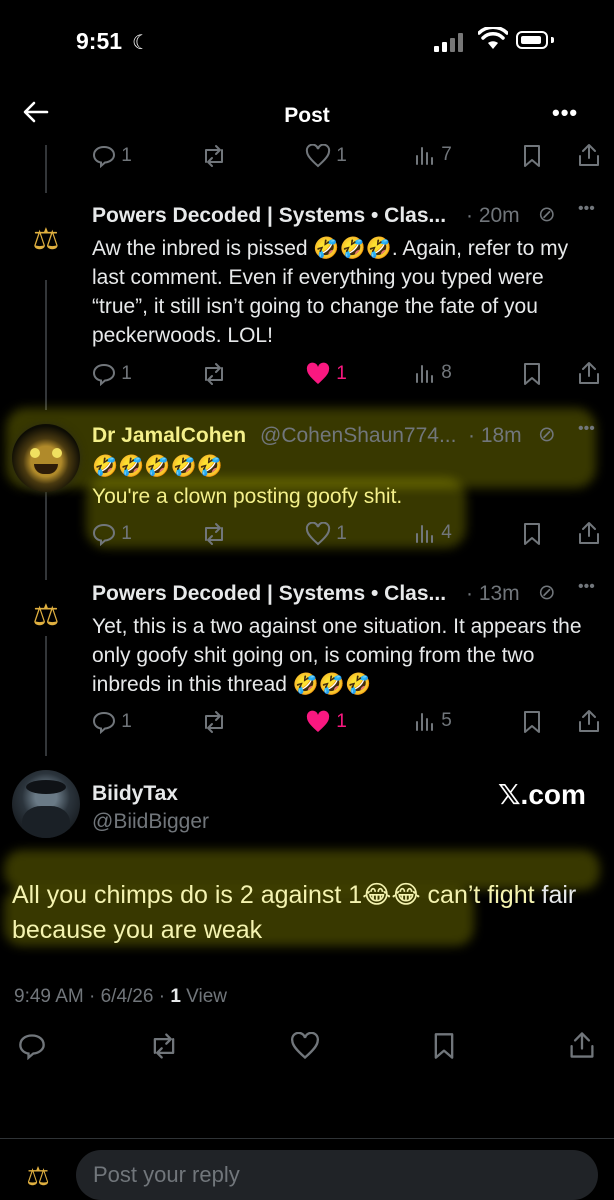 The width and height of the screenshot is (614, 1200). What do you see at coordinates (446, 721) in the screenshot?
I see `view-count: 5` at bounding box center [446, 721].